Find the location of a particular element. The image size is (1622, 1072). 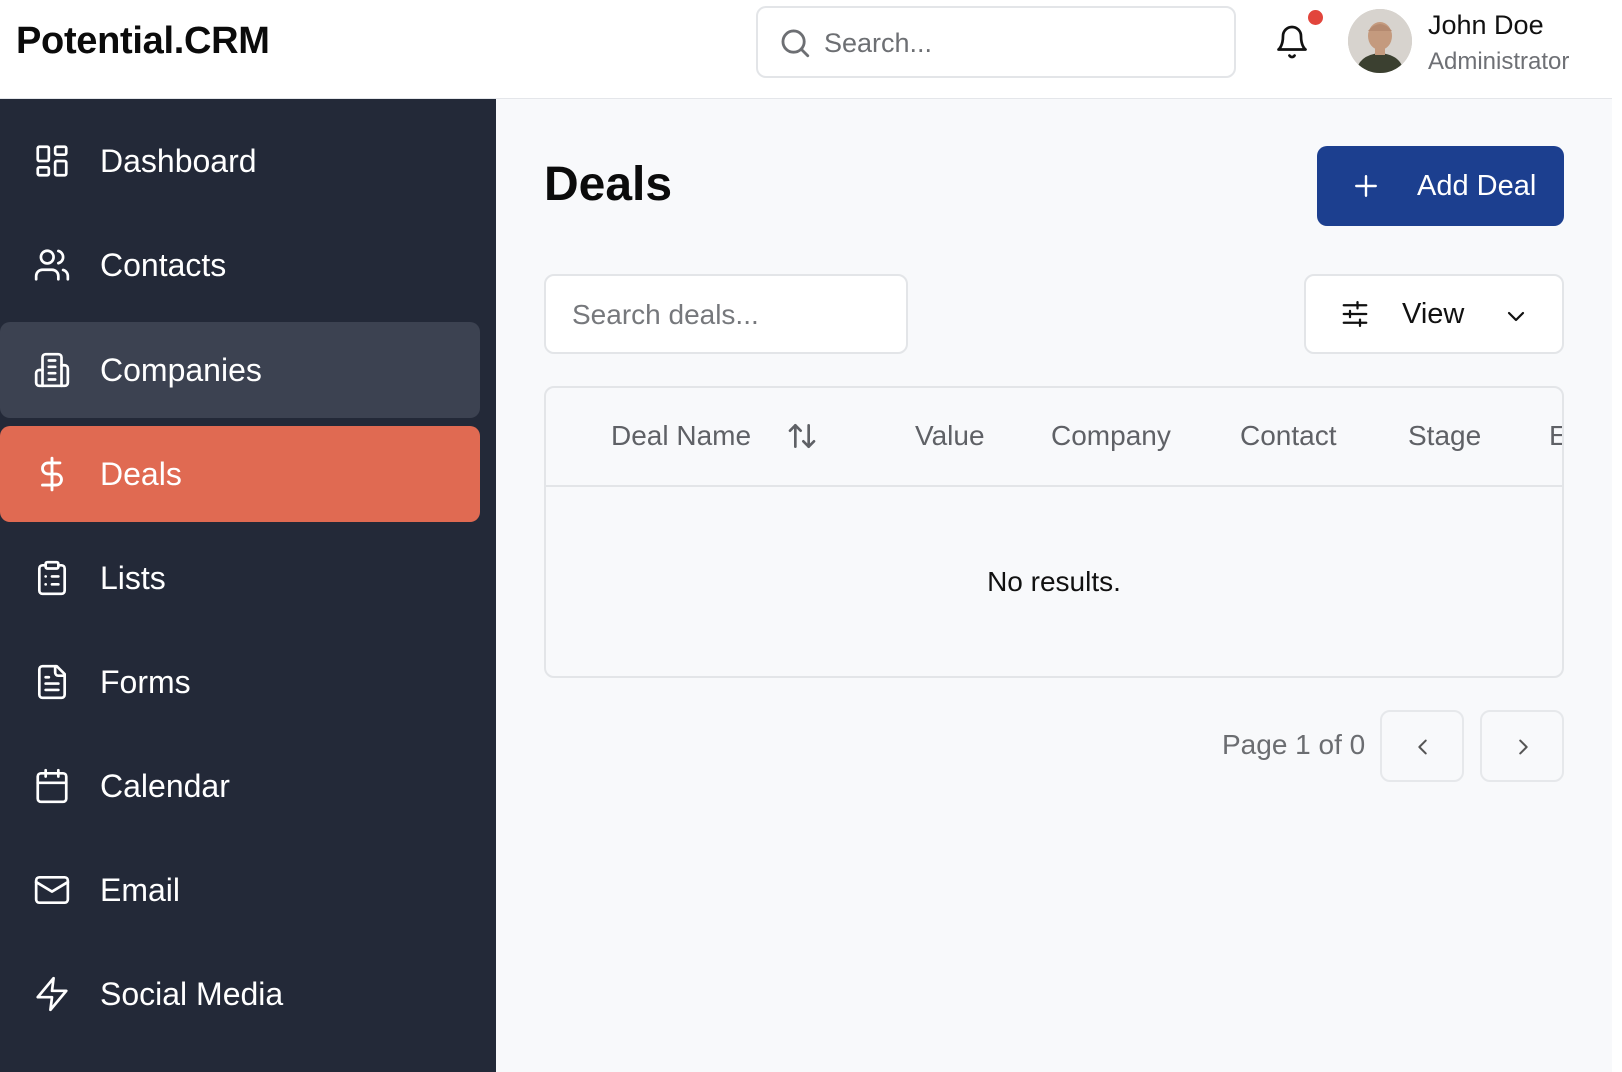

previous-page-button is located at coordinates (1422, 746).